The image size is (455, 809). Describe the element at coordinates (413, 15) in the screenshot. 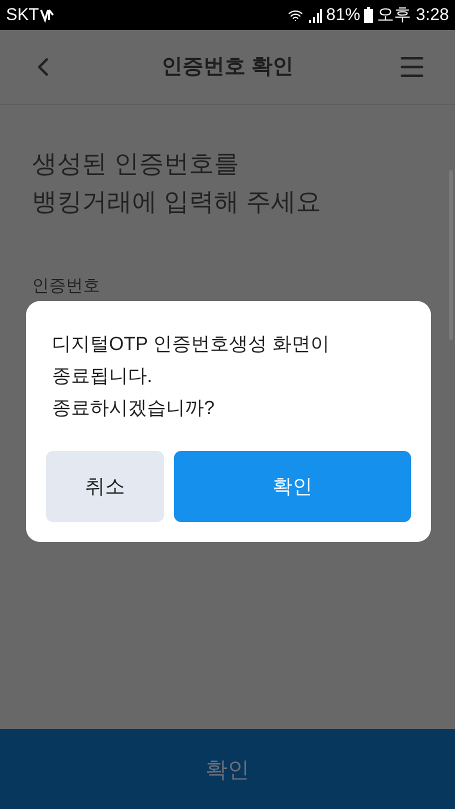

I see `status-time: 오후 3:28` at that location.